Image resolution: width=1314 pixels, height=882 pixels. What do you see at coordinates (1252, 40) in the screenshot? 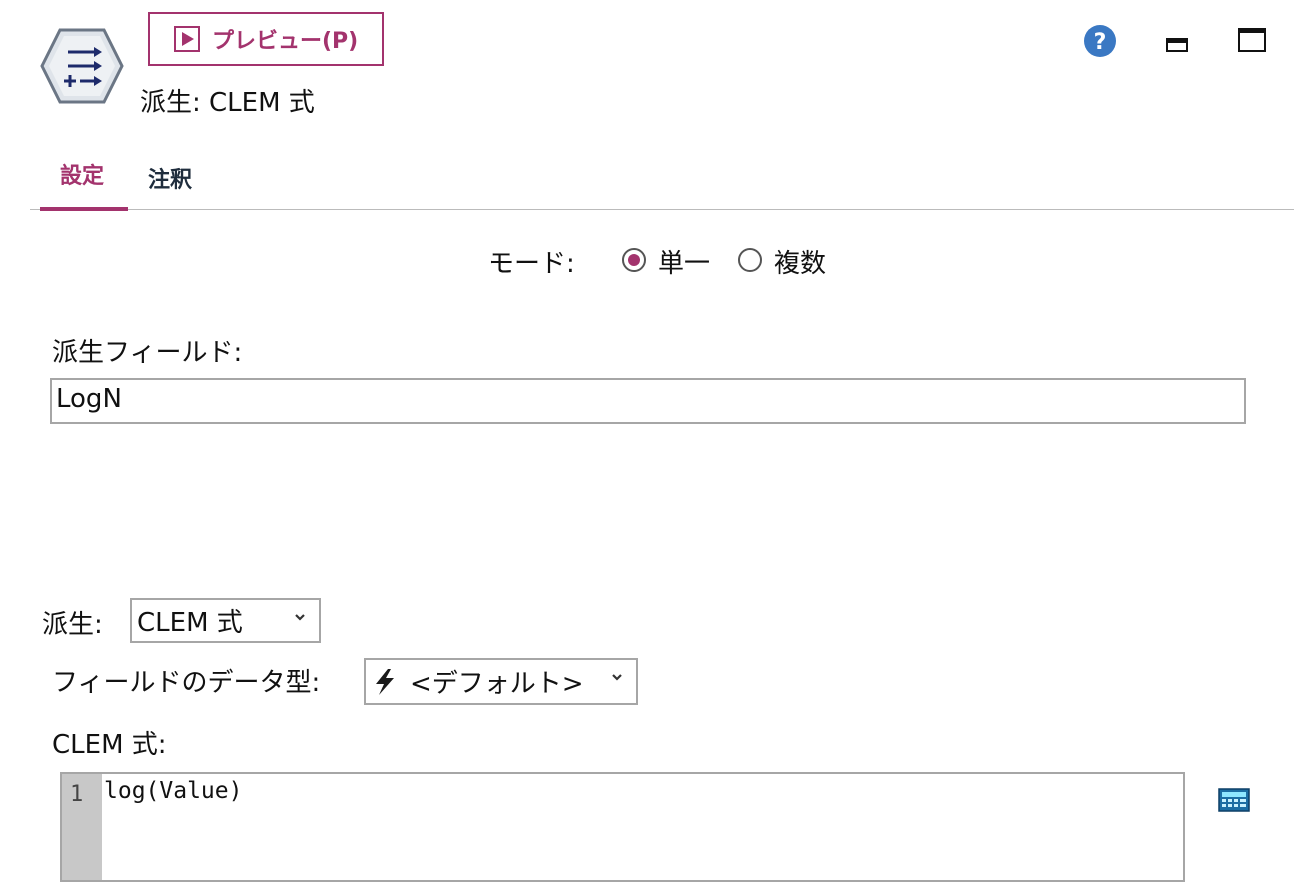
I see `maximize-icon` at bounding box center [1252, 40].